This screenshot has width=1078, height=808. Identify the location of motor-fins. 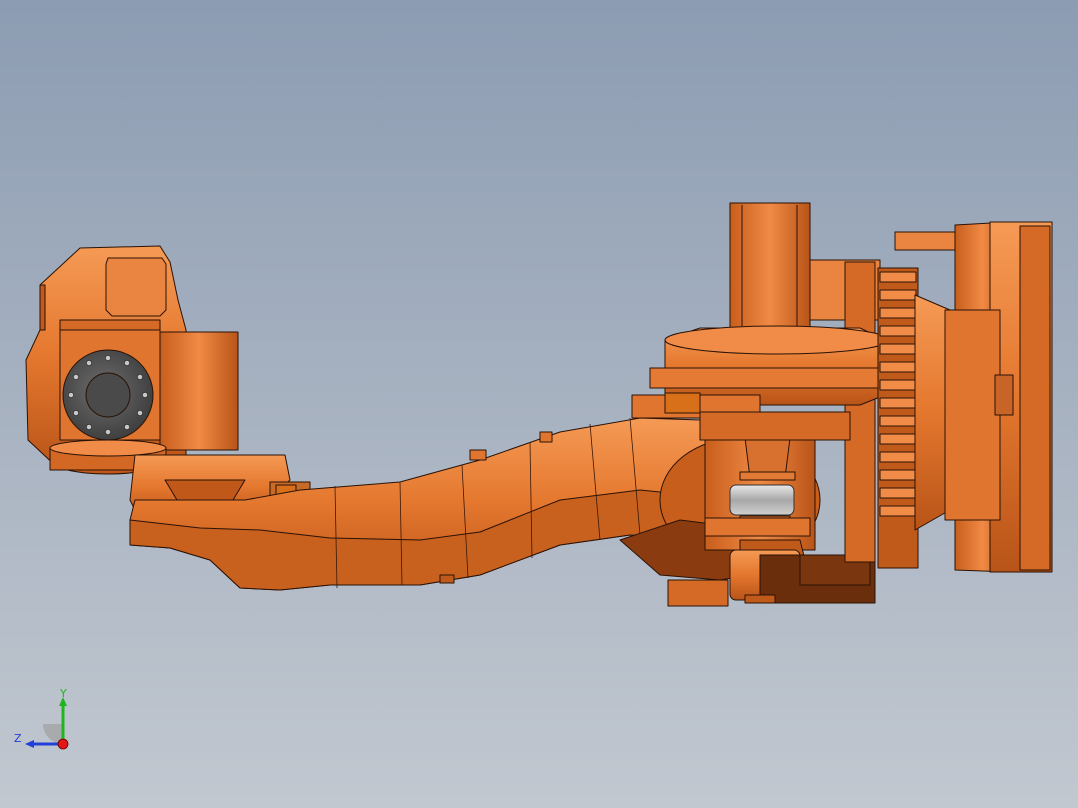
(914, 418).